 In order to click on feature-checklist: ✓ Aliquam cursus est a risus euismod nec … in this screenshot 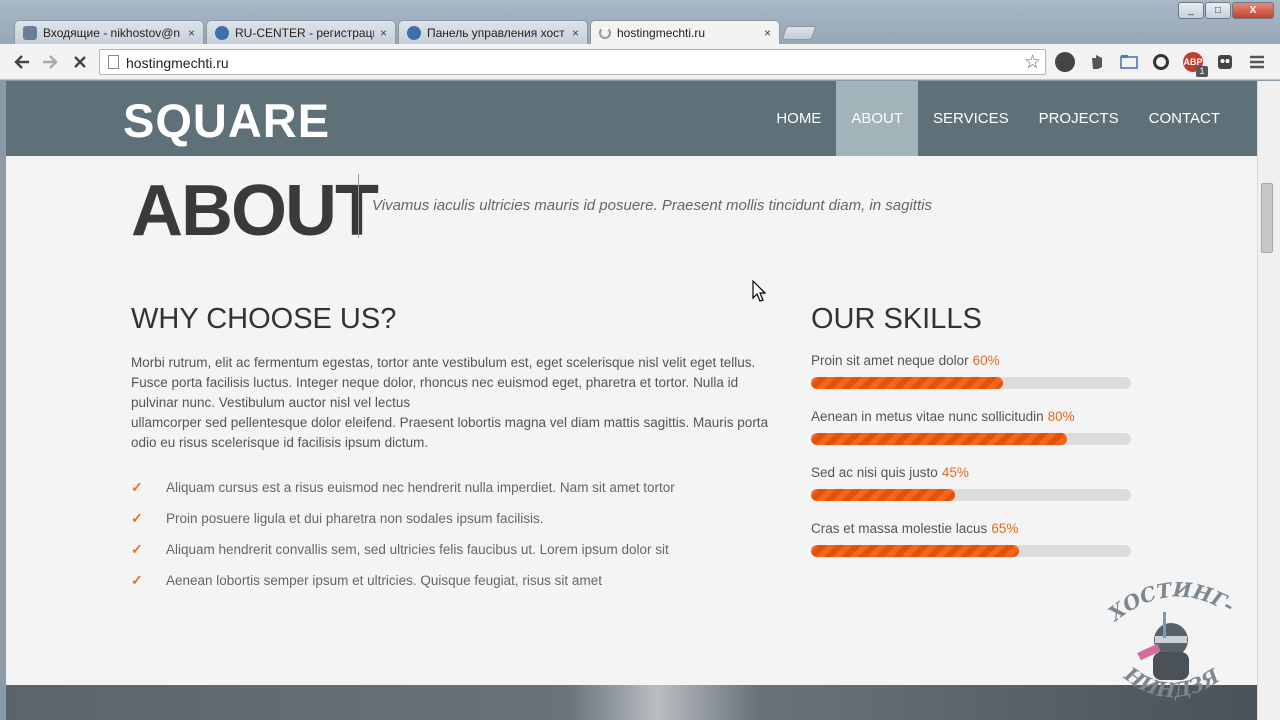, I will do `click(403, 534)`.